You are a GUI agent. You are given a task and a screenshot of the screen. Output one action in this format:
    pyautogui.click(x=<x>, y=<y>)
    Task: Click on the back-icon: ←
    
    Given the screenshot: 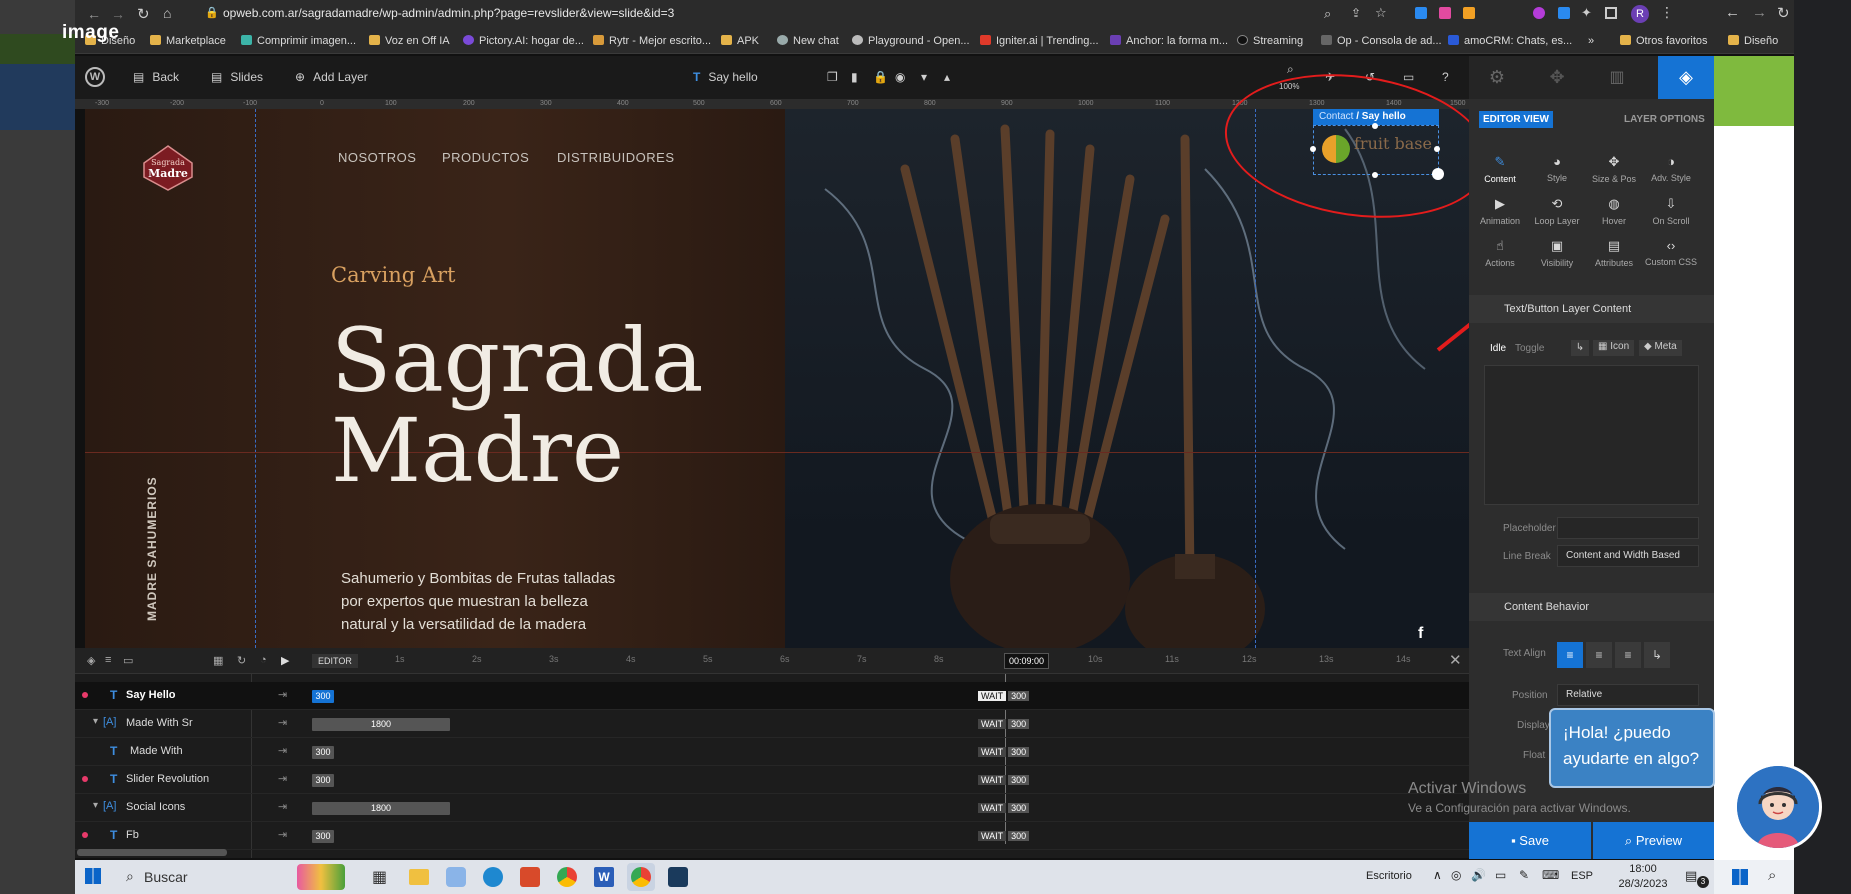 What is the action you would take?
    pyautogui.click(x=94, y=14)
    